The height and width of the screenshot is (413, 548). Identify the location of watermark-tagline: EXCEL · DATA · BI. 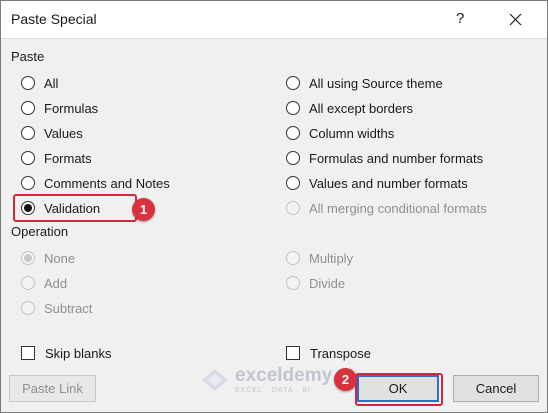
(273, 390).